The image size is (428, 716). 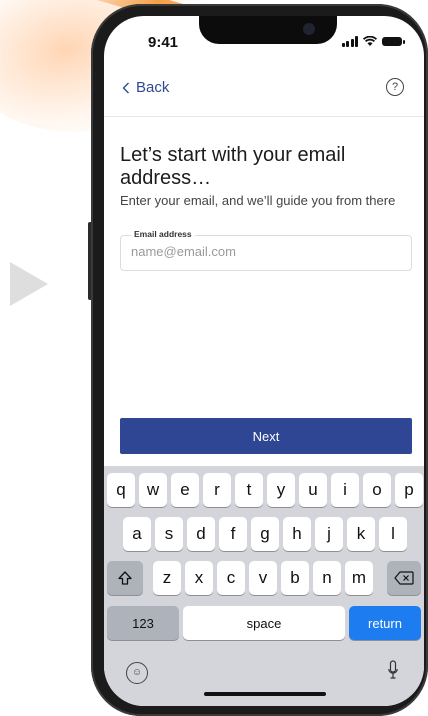 What do you see at coordinates (29, 284) in the screenshot?
I see `play-arrow-icon` at bounding box center [29, 284].